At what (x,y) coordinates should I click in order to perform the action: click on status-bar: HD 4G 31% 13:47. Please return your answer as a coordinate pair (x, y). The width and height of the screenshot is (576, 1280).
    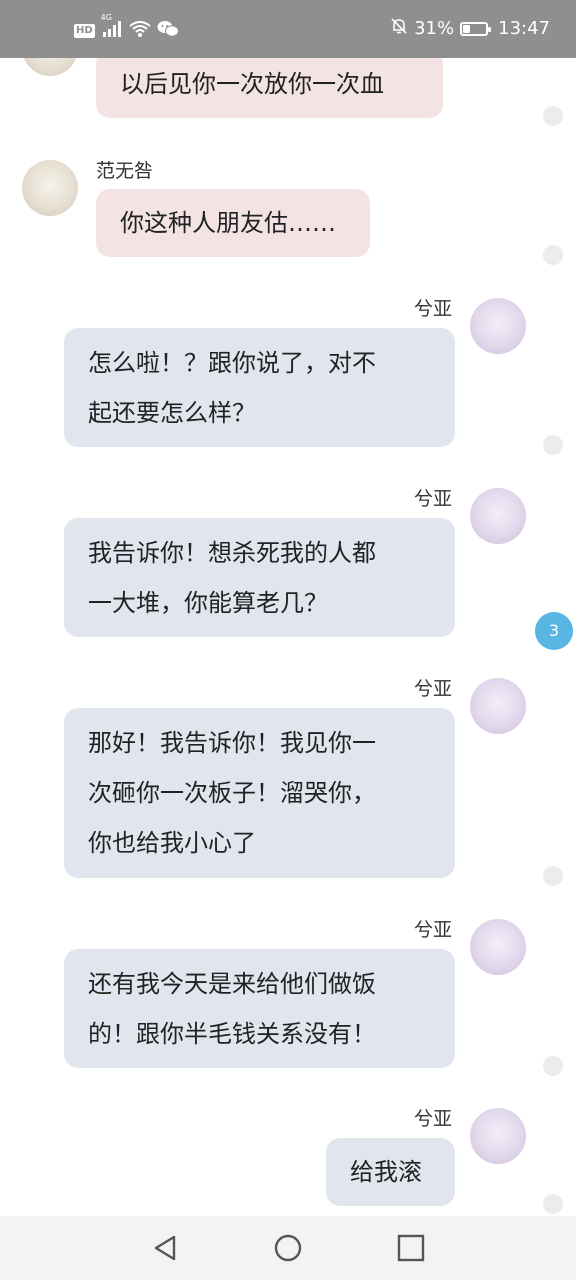
    Looking at the image, I should click on (288, 29).